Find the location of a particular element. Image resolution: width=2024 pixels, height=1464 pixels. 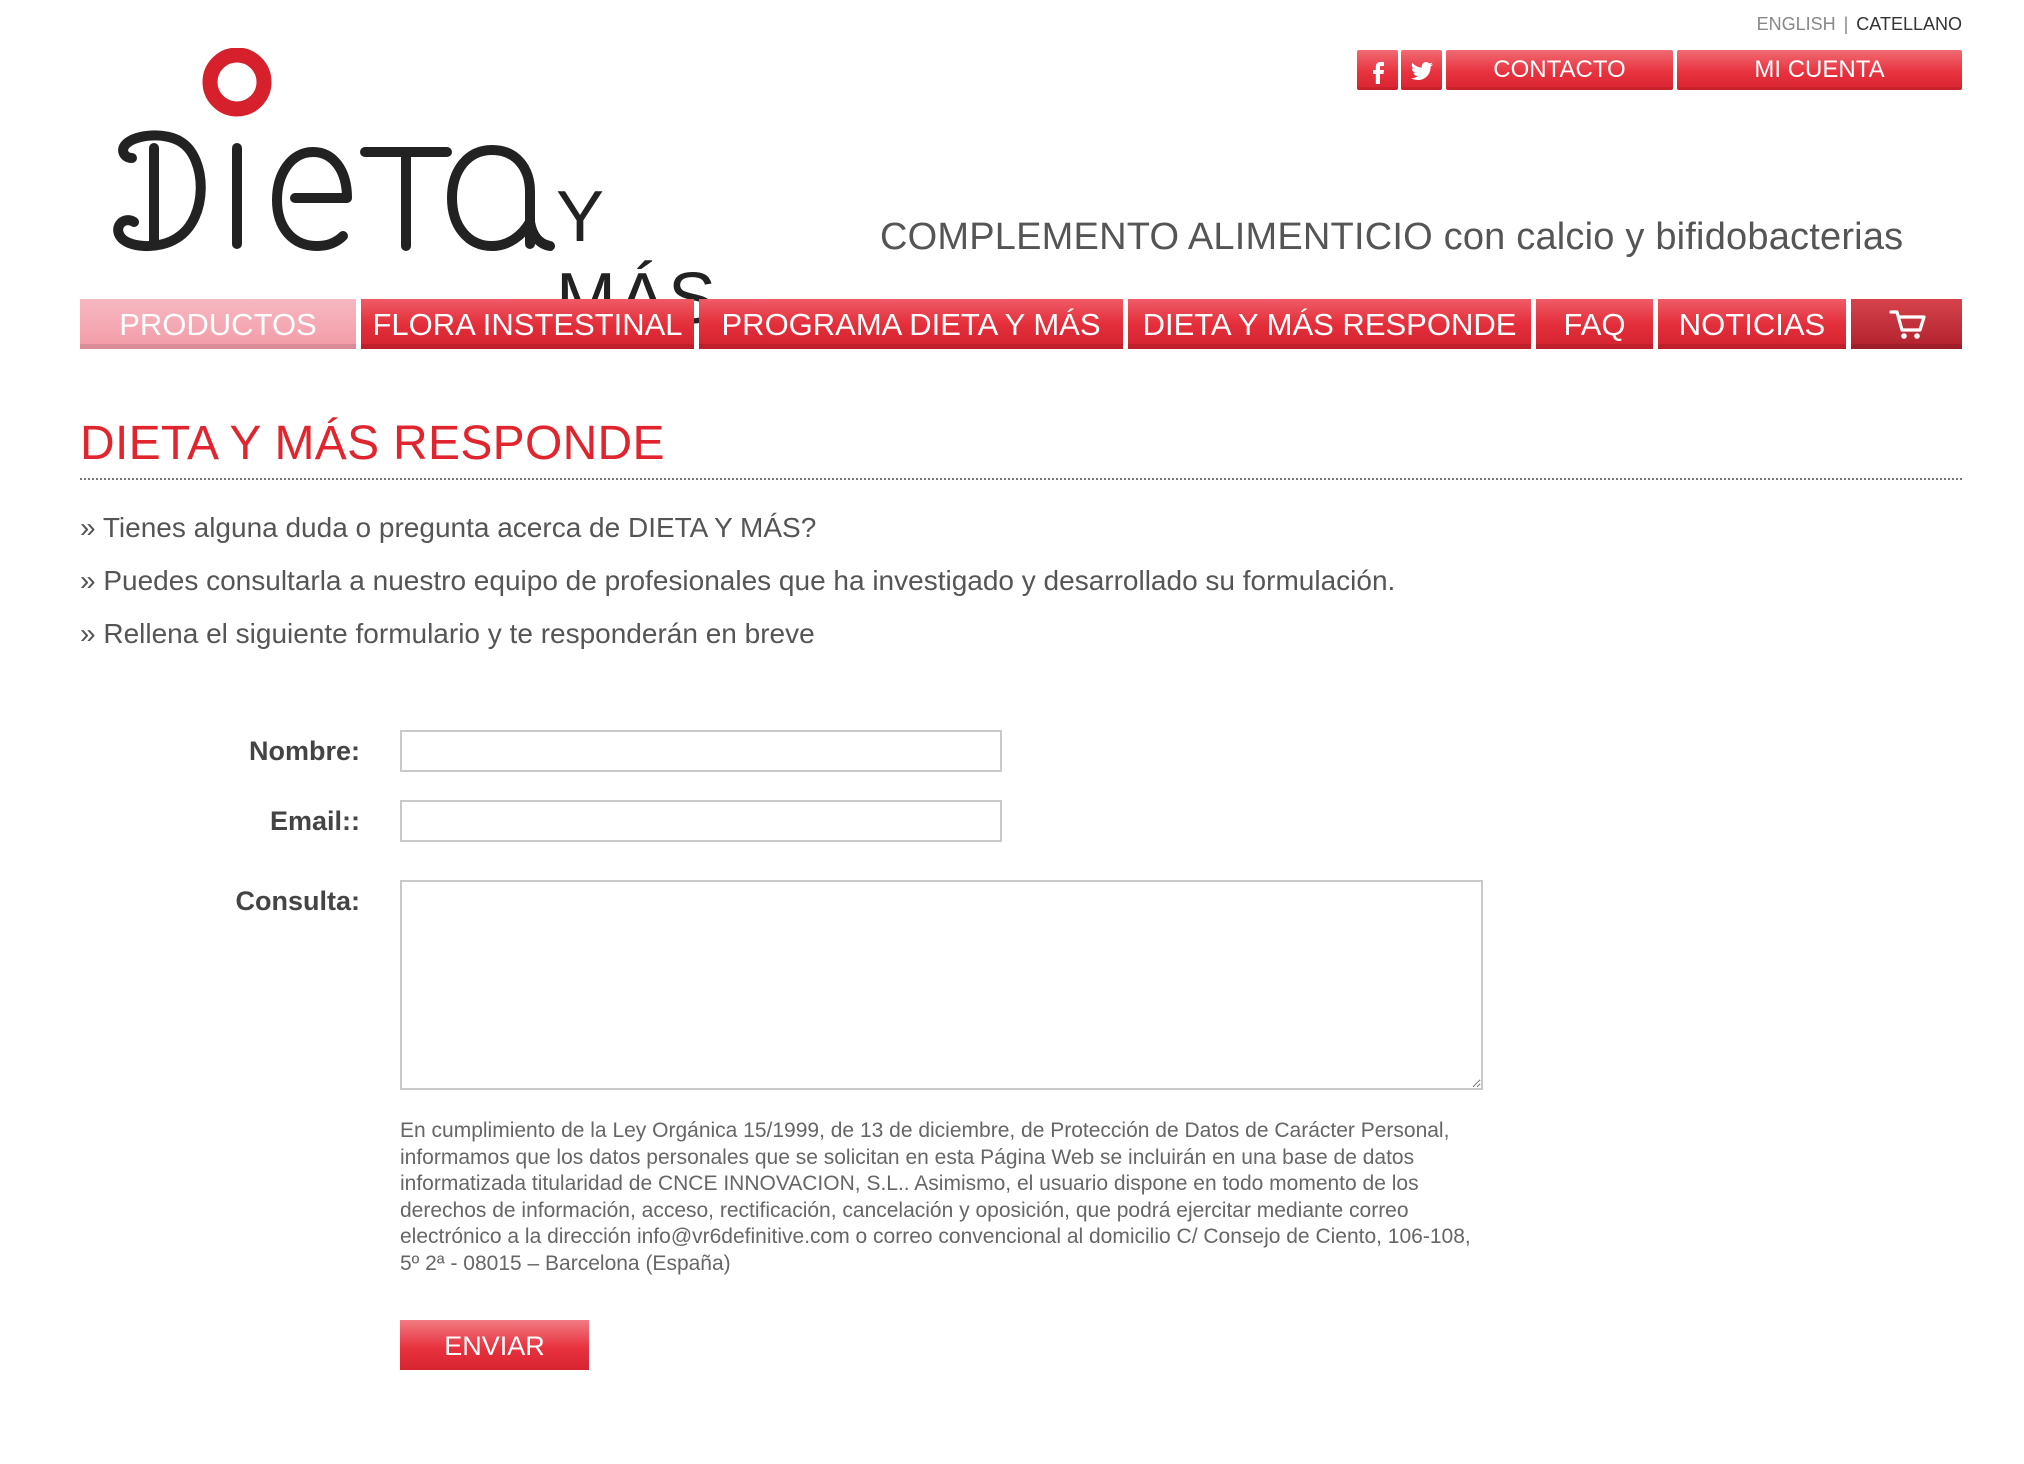

nav-item-noticias: NOTICIAS is located at coordinates (1752, 324).